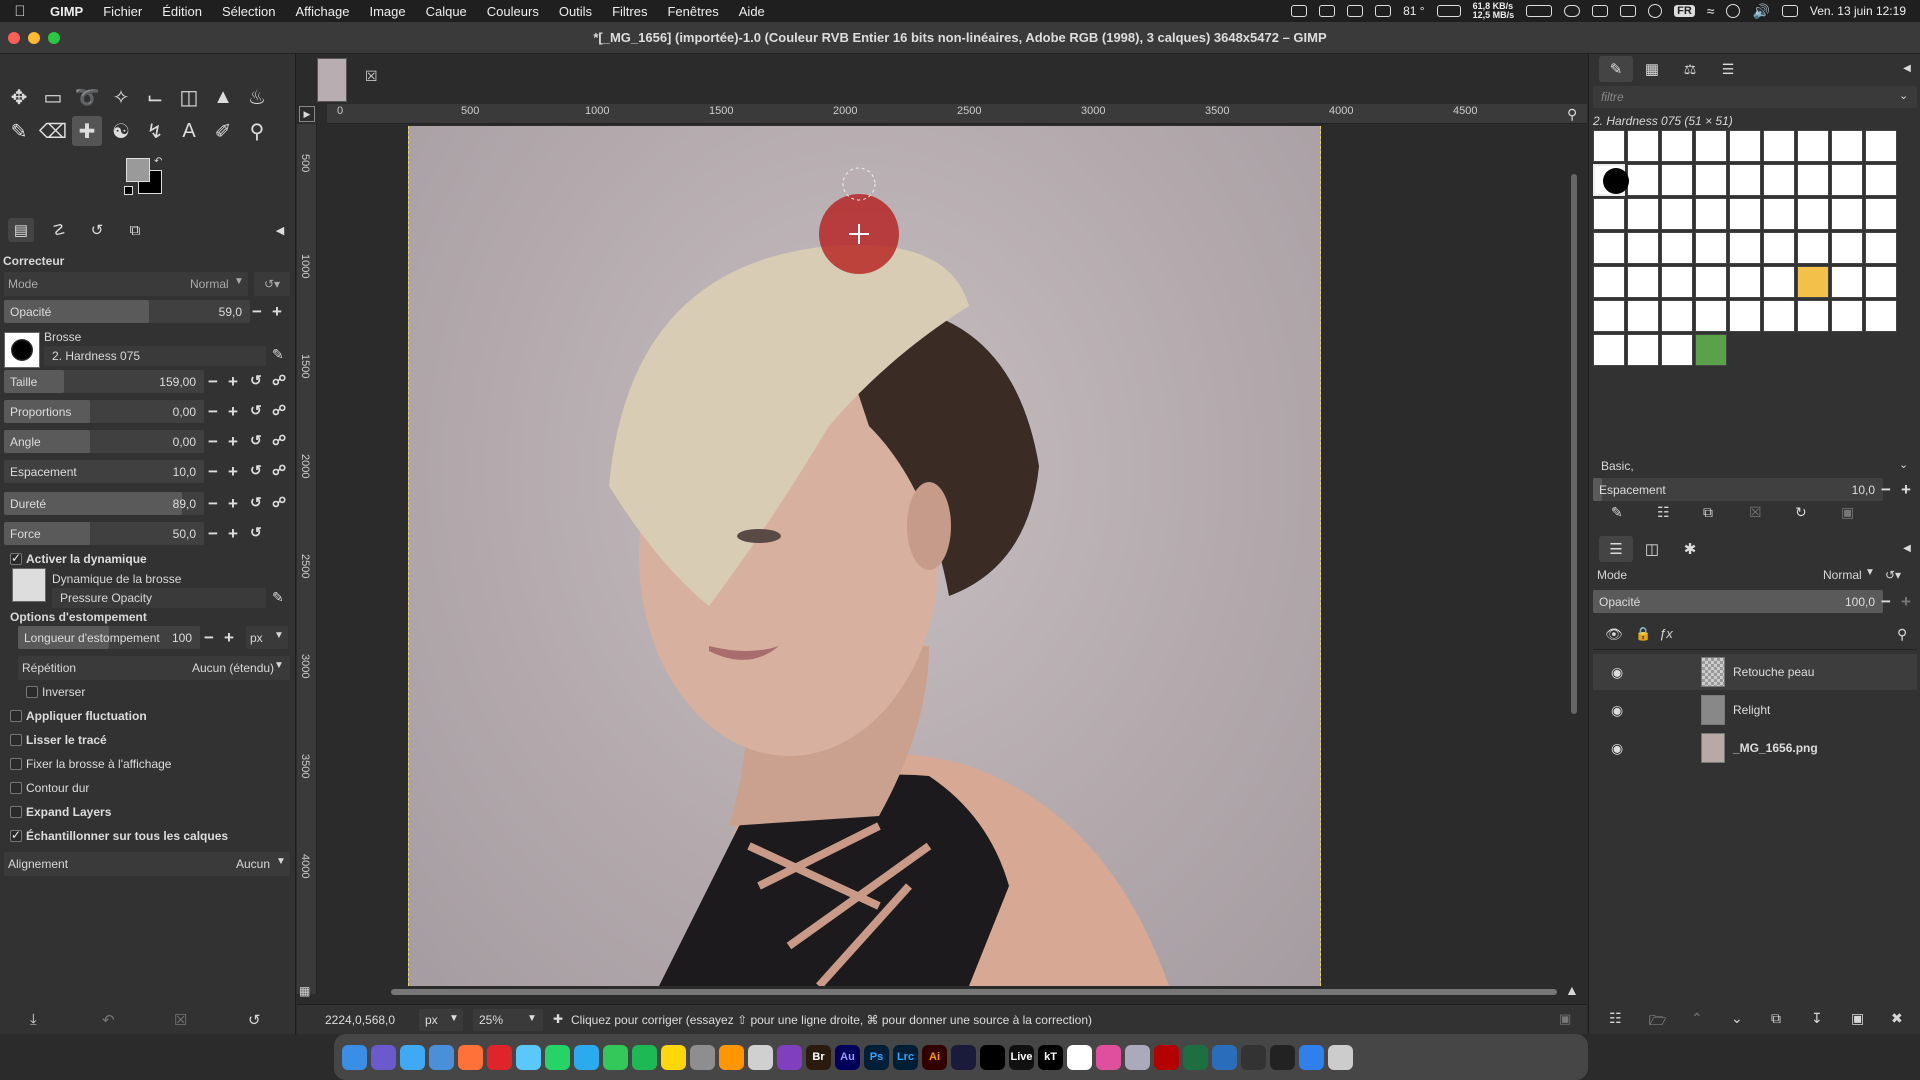 The height and width of the screenshot is (1080, 1920). Describe the element at coordinates (16, 764) in the screenshot. I see `lock-view-checkbox` at that location.